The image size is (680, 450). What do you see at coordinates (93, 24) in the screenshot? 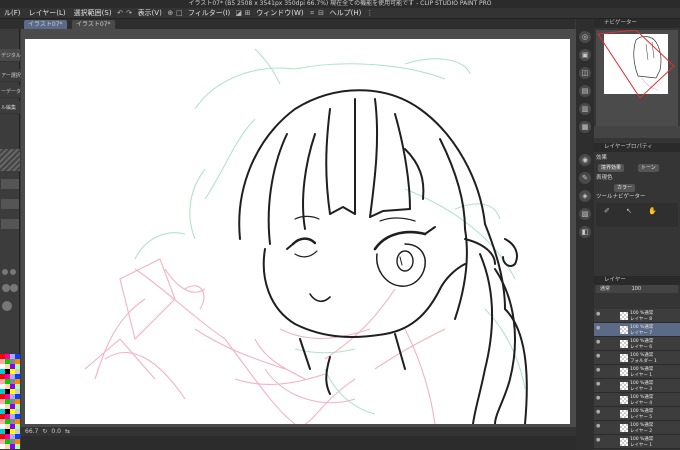
I see `tab-document-2: イラスト07*` at bounding box center [93, 24].